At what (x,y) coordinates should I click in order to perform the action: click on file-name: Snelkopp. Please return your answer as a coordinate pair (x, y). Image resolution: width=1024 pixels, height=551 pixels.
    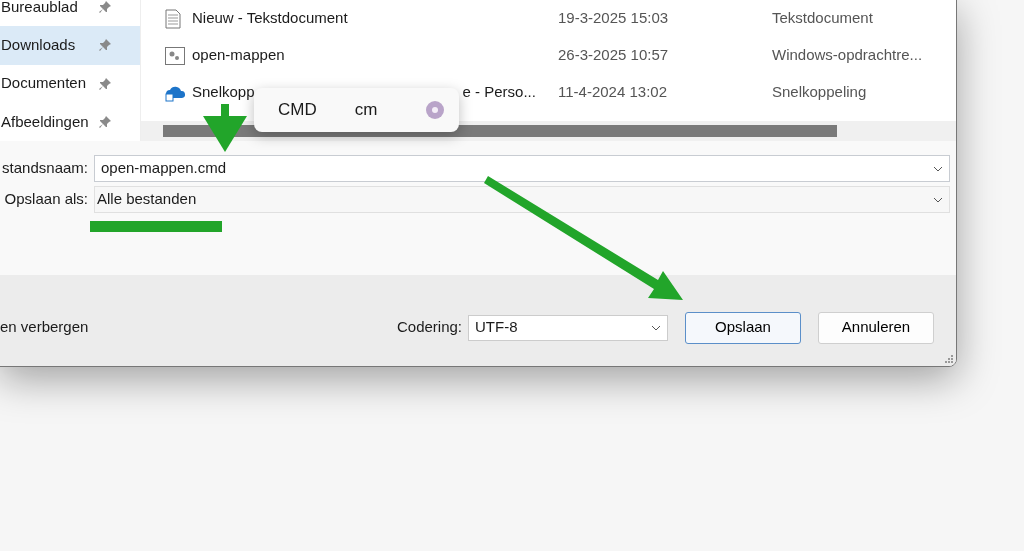
    Looking at the image, I should click on (223, 92).